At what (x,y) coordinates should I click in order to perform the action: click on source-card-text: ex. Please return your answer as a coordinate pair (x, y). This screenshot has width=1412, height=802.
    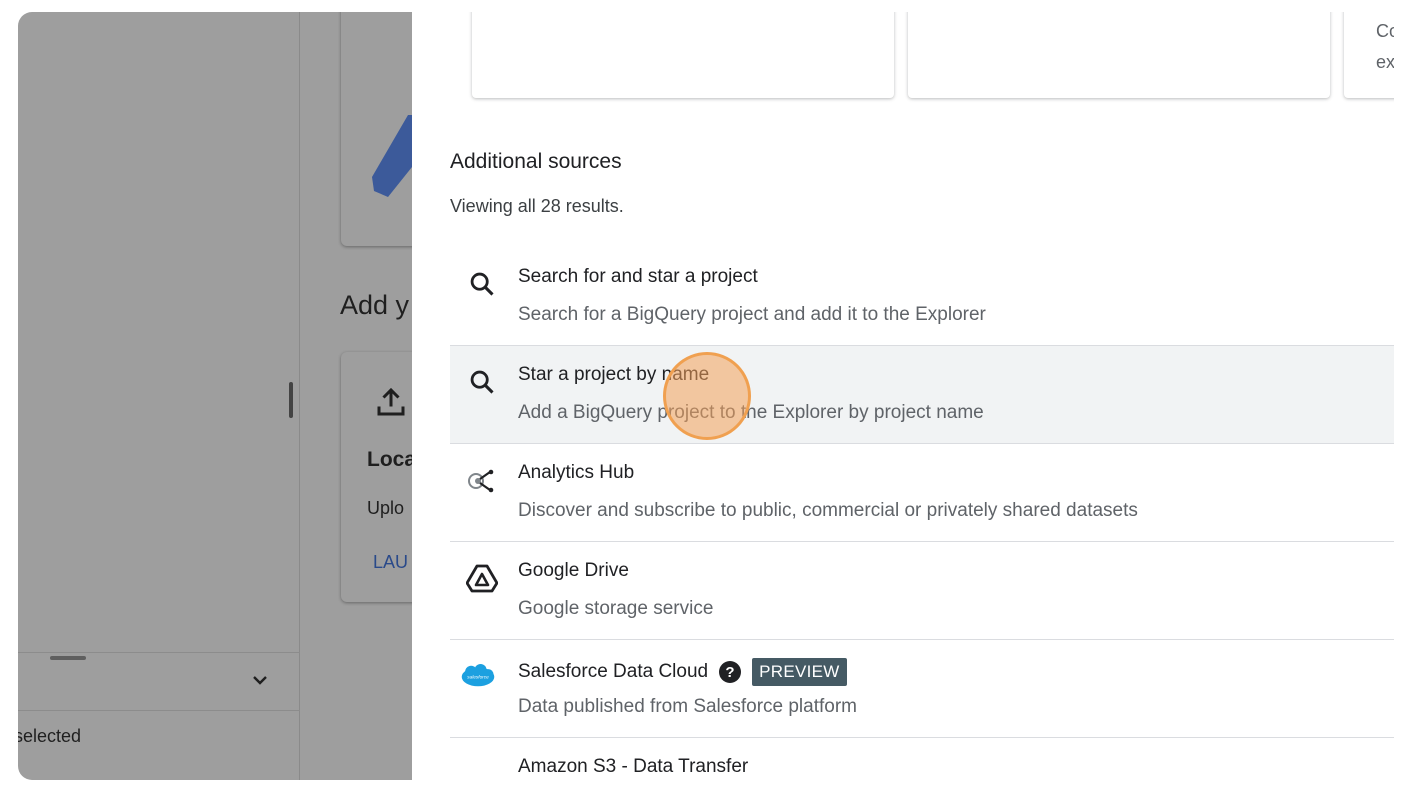
    Looking at the image, I should click on (1385, 62).